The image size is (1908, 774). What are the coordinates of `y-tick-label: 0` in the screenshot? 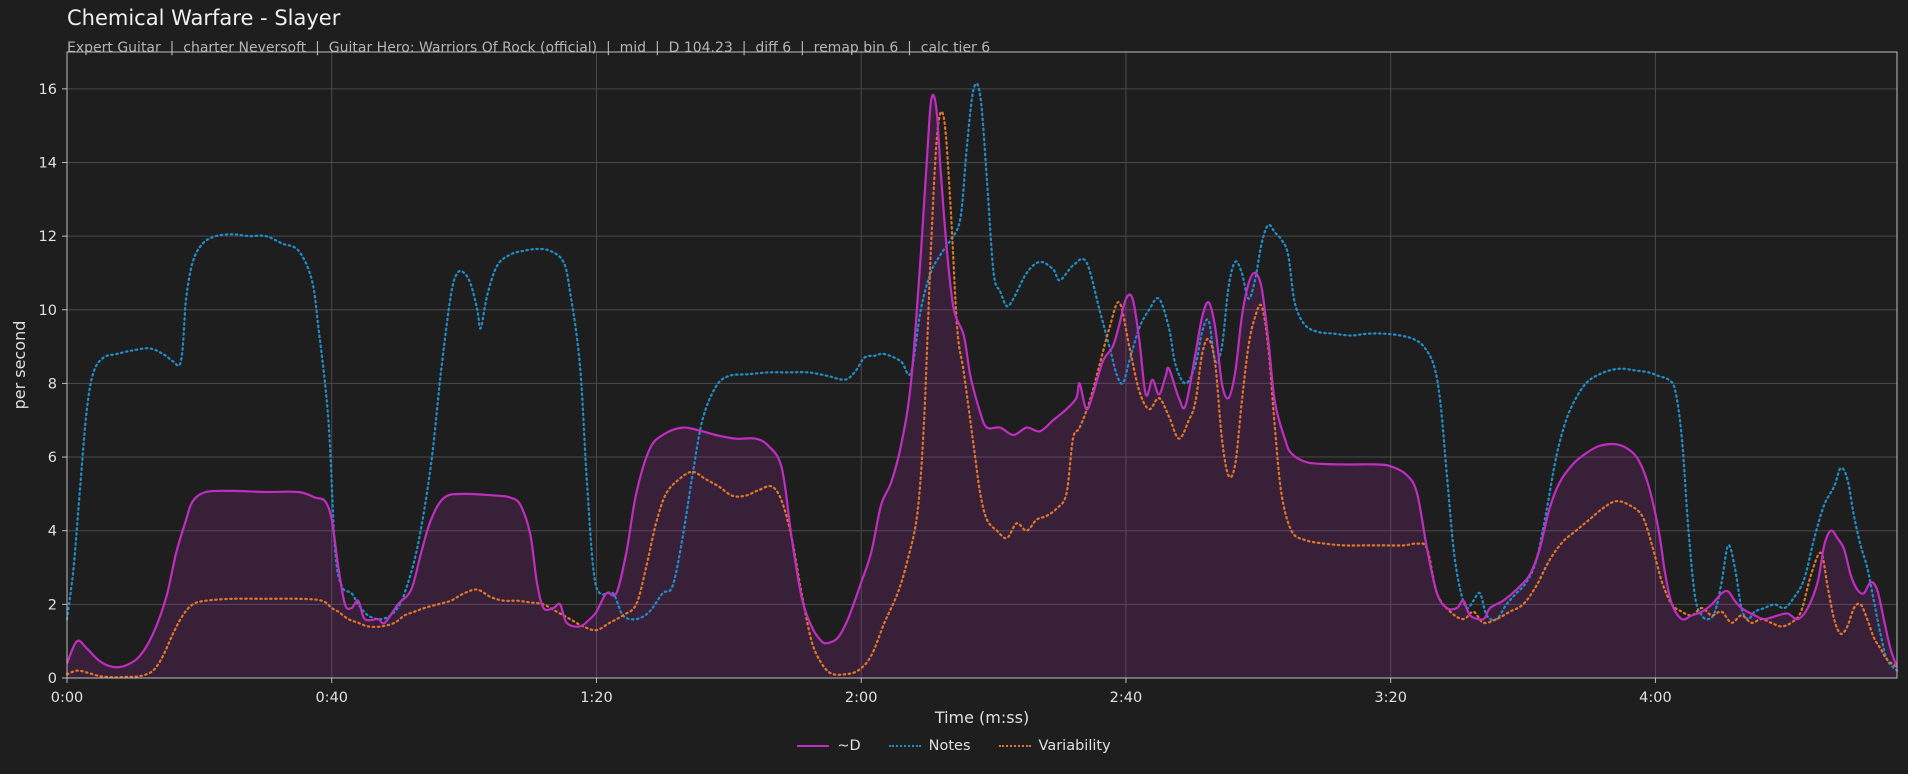 It's located at (52, 679).